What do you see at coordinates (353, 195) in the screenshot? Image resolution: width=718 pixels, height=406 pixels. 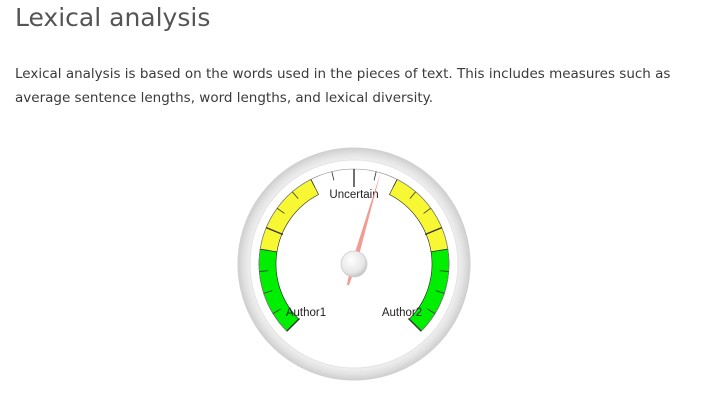 I see `gauge-label-uncertain: Uncertain` at bounding box center [353, 195].